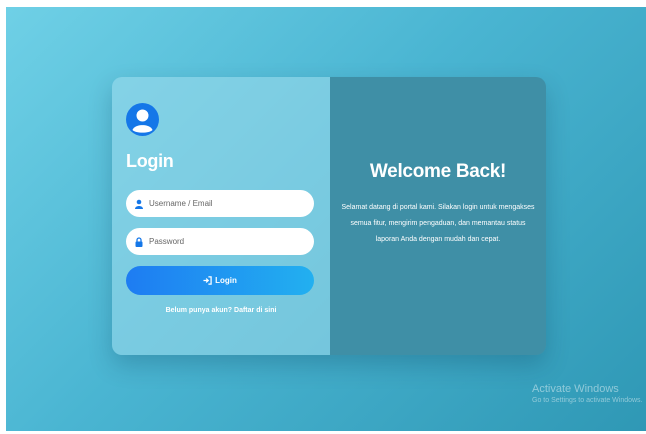 The width and height of the screenshot is (646, 434). What do you see at coordinates (142, 119) in the screenshot?
I see `user-circle-icon` at bounding box center [142, 119].